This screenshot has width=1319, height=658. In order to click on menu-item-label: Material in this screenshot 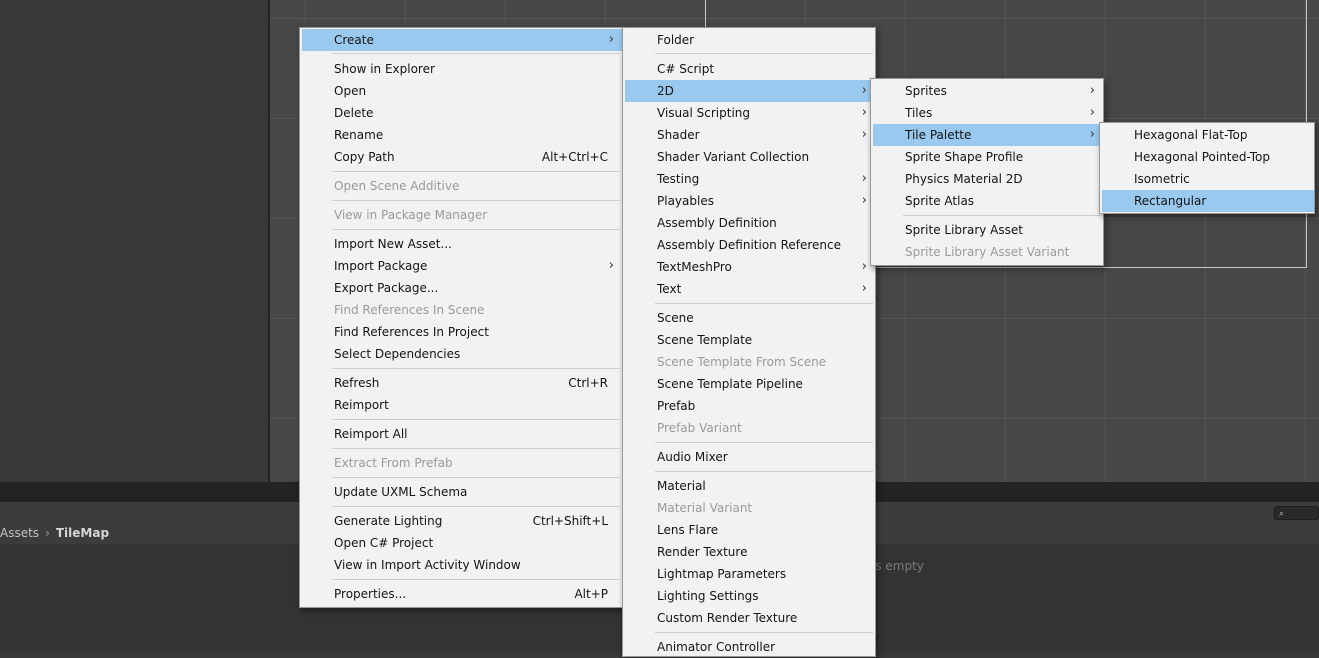, I will do `click(681, 486)`.